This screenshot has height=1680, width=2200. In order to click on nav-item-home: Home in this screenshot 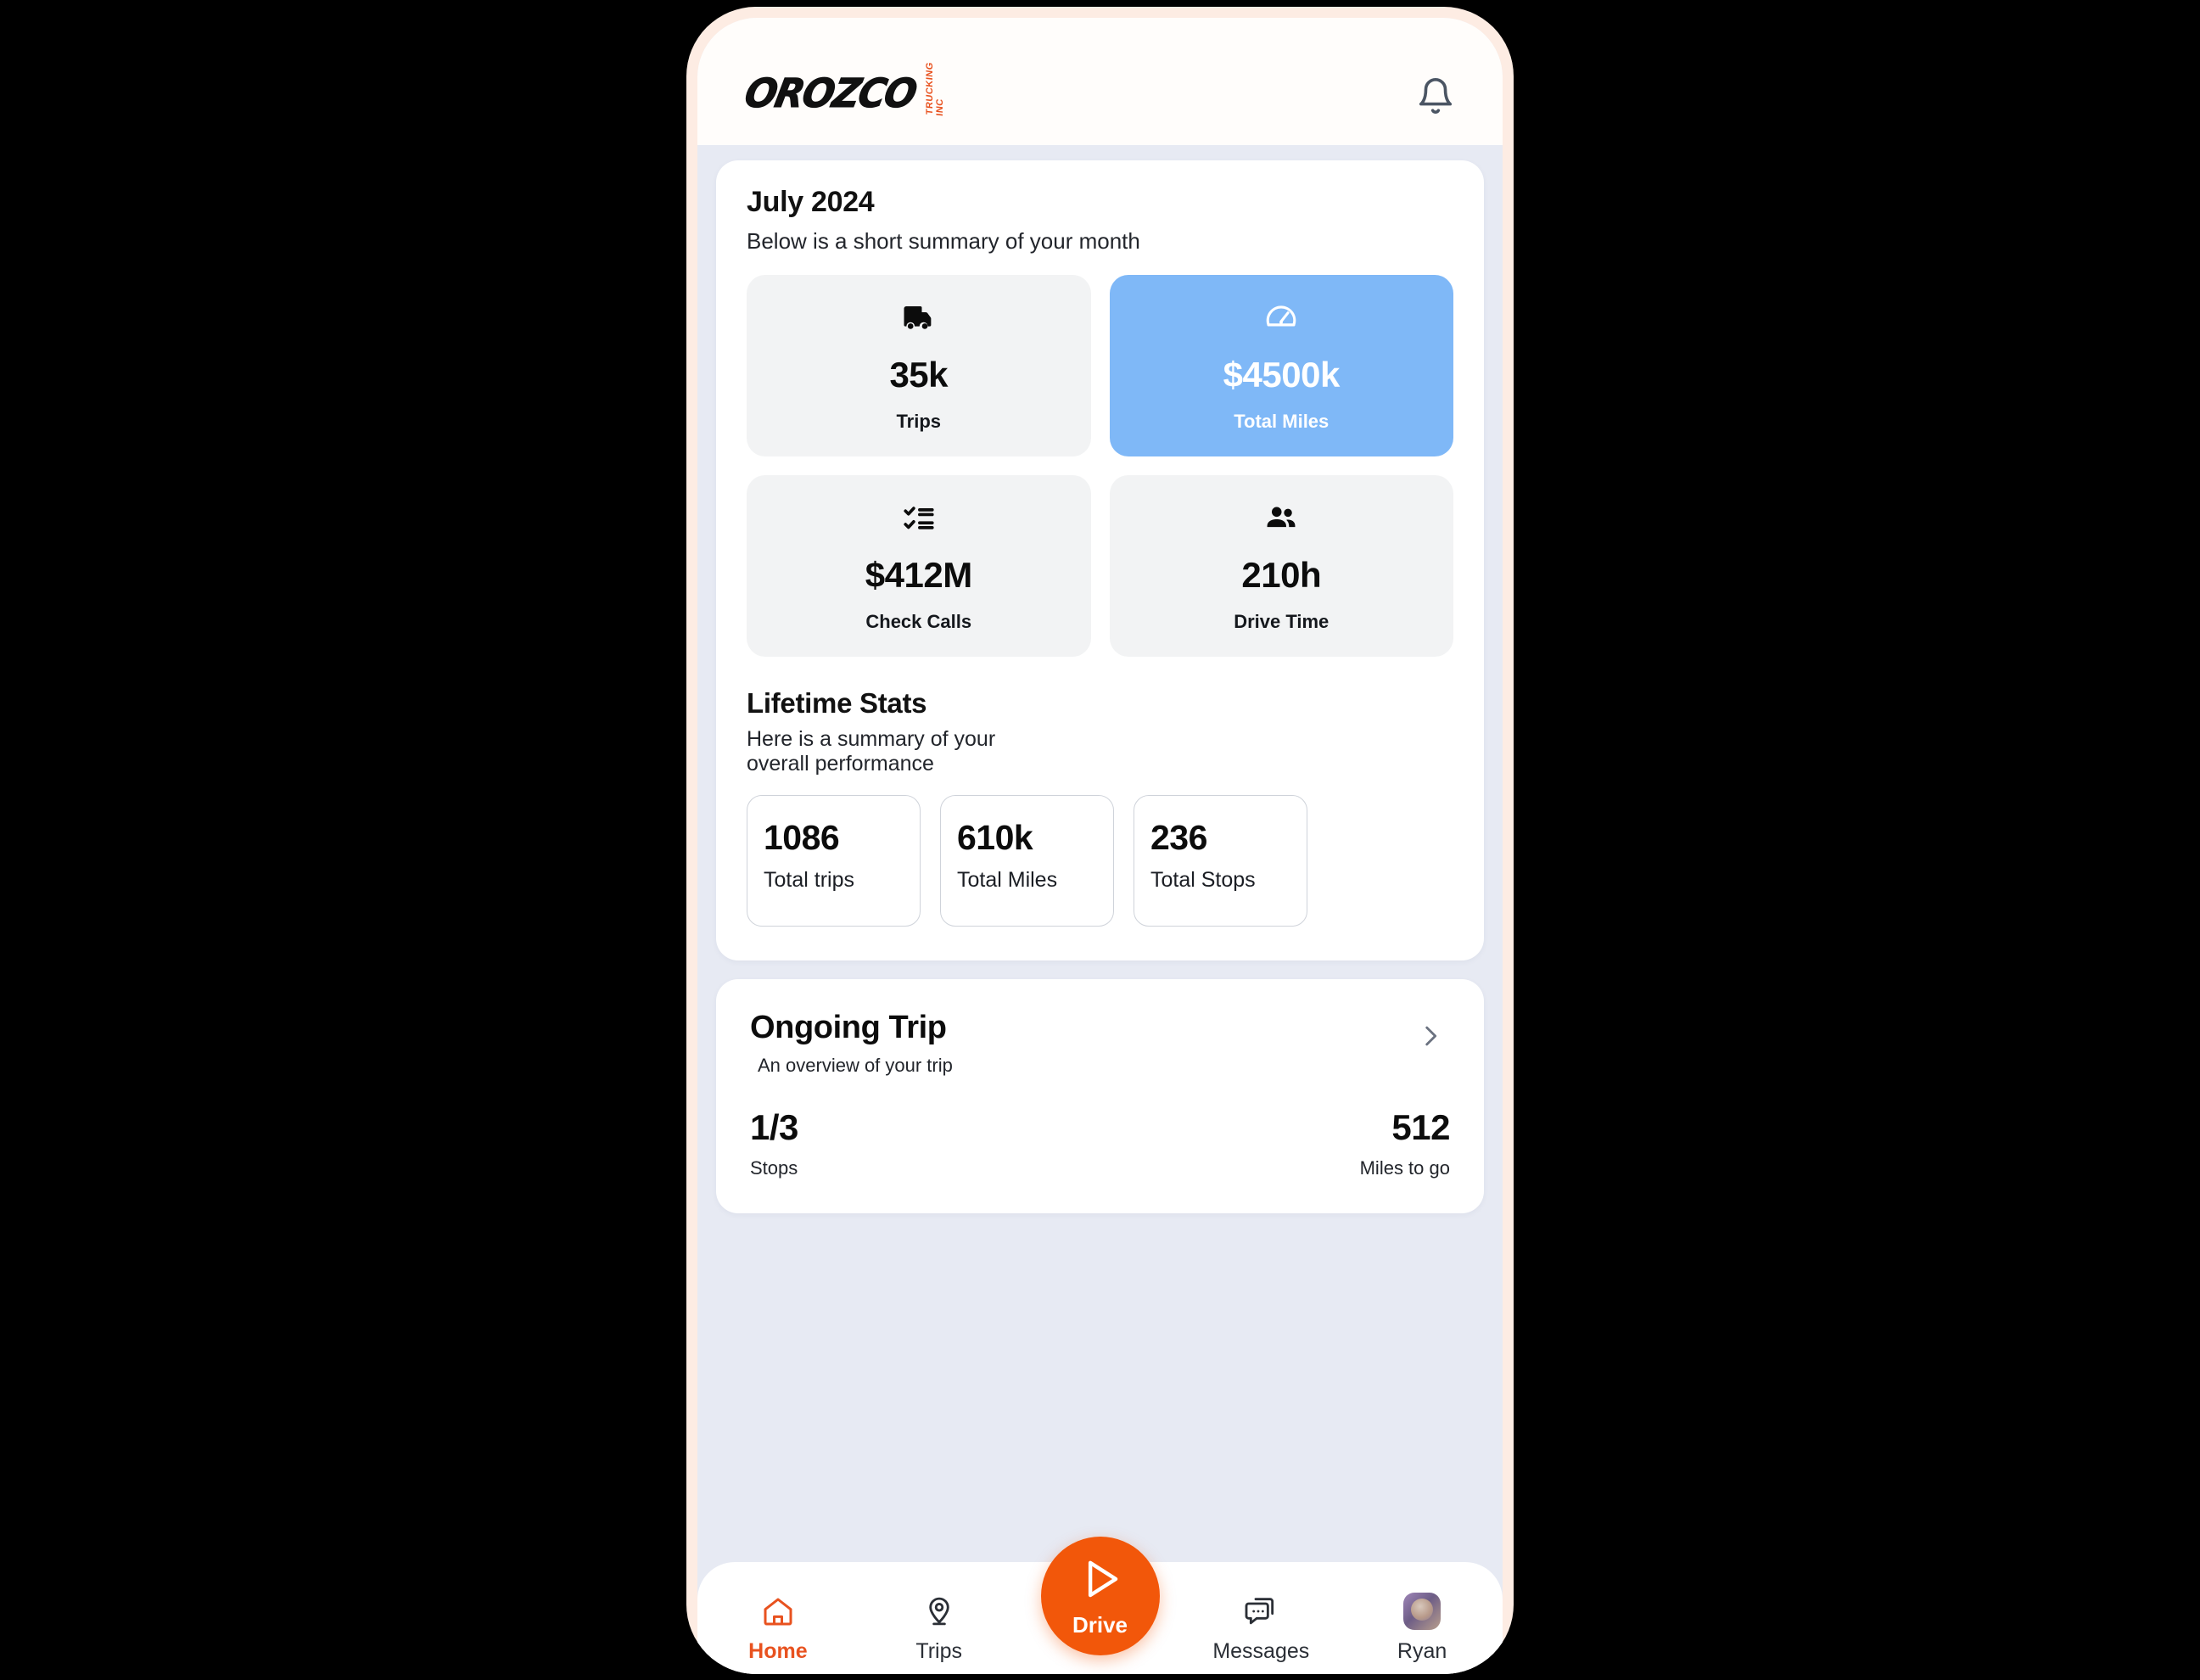, I will do `click(778, 1629)`.